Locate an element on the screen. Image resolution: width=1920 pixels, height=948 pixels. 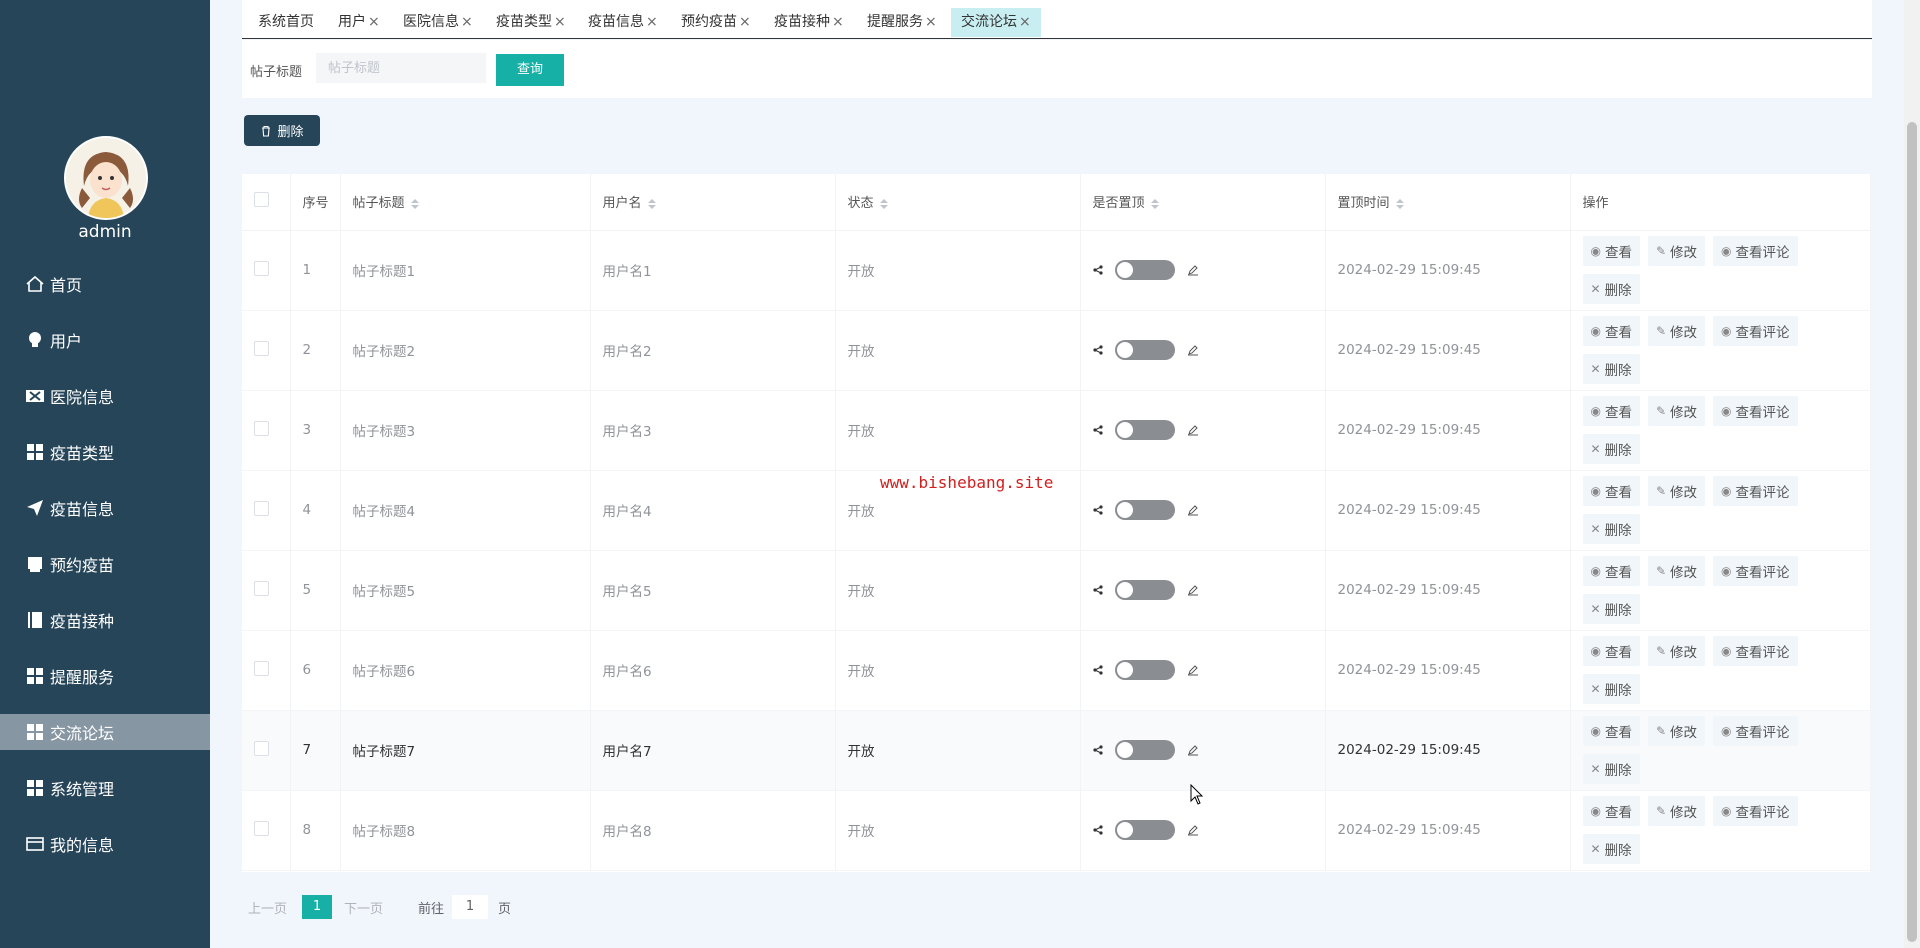
sidebar-item-vaccination: 疫苗接种 is located at coordinates (105, 620).